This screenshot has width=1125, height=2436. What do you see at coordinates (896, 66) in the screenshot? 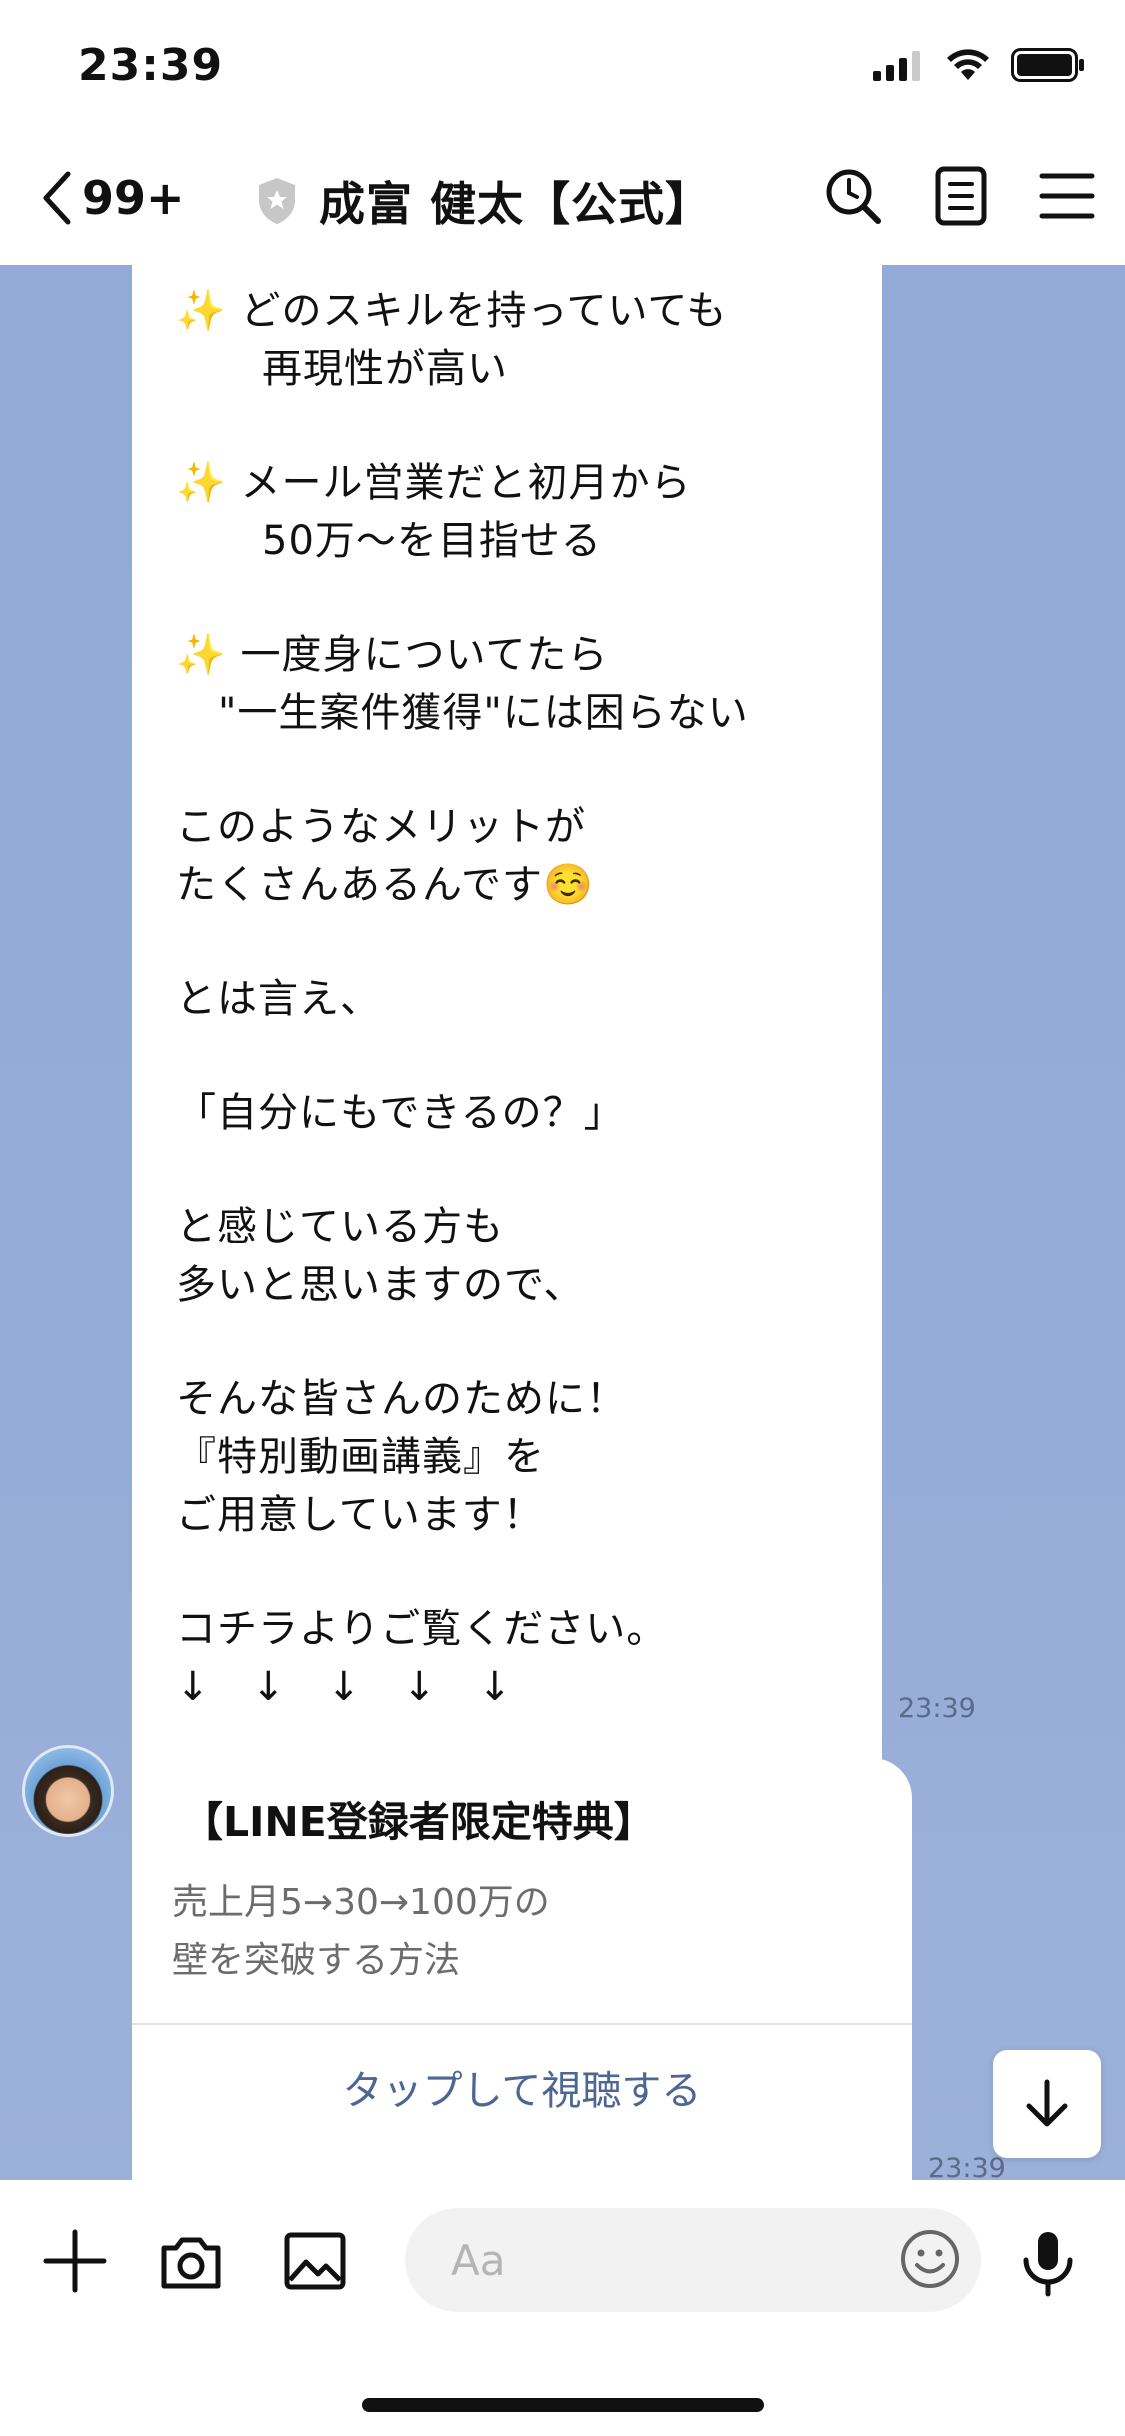
I see `signal-icon` at bounding box center [896, 66].